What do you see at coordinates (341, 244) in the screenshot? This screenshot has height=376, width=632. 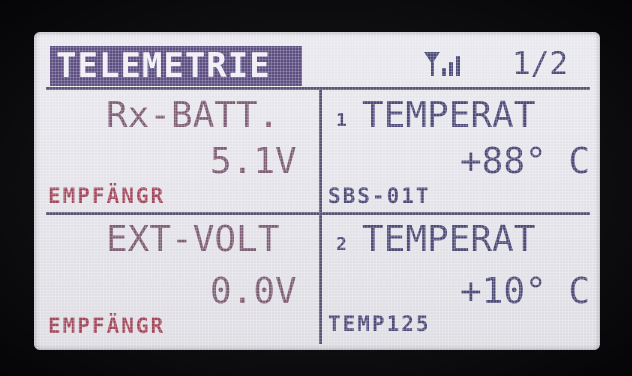 I see `sensor-index: 2` at bounding box center [341, 244].